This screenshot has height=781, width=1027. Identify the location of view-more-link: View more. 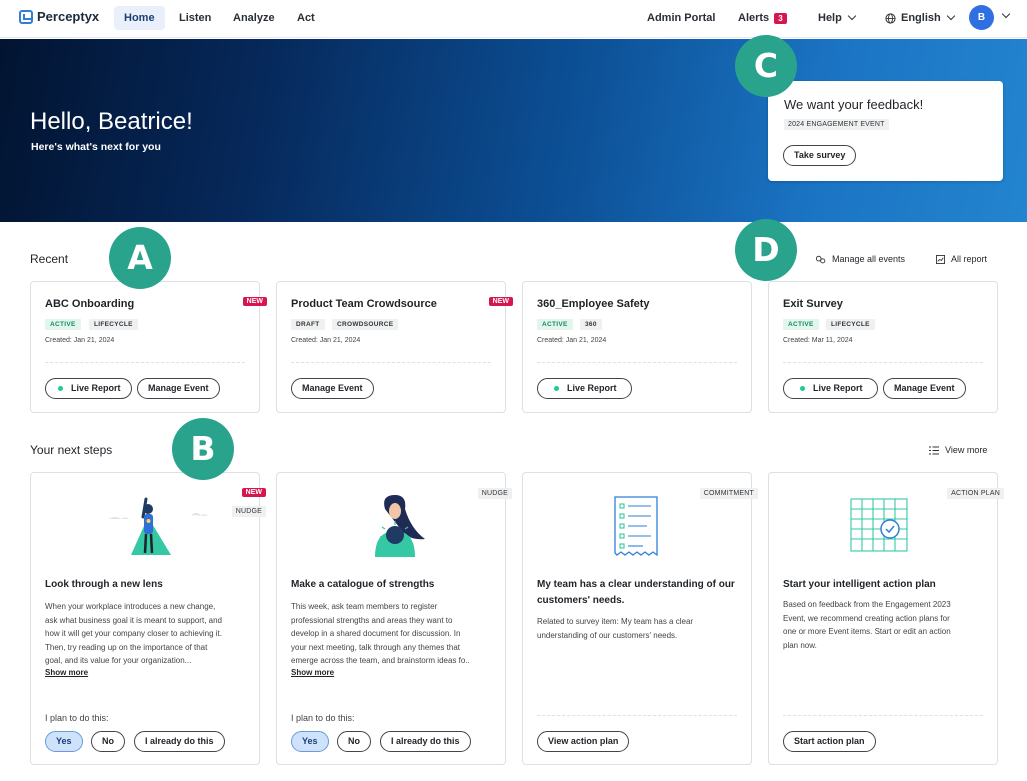
(958, 450).